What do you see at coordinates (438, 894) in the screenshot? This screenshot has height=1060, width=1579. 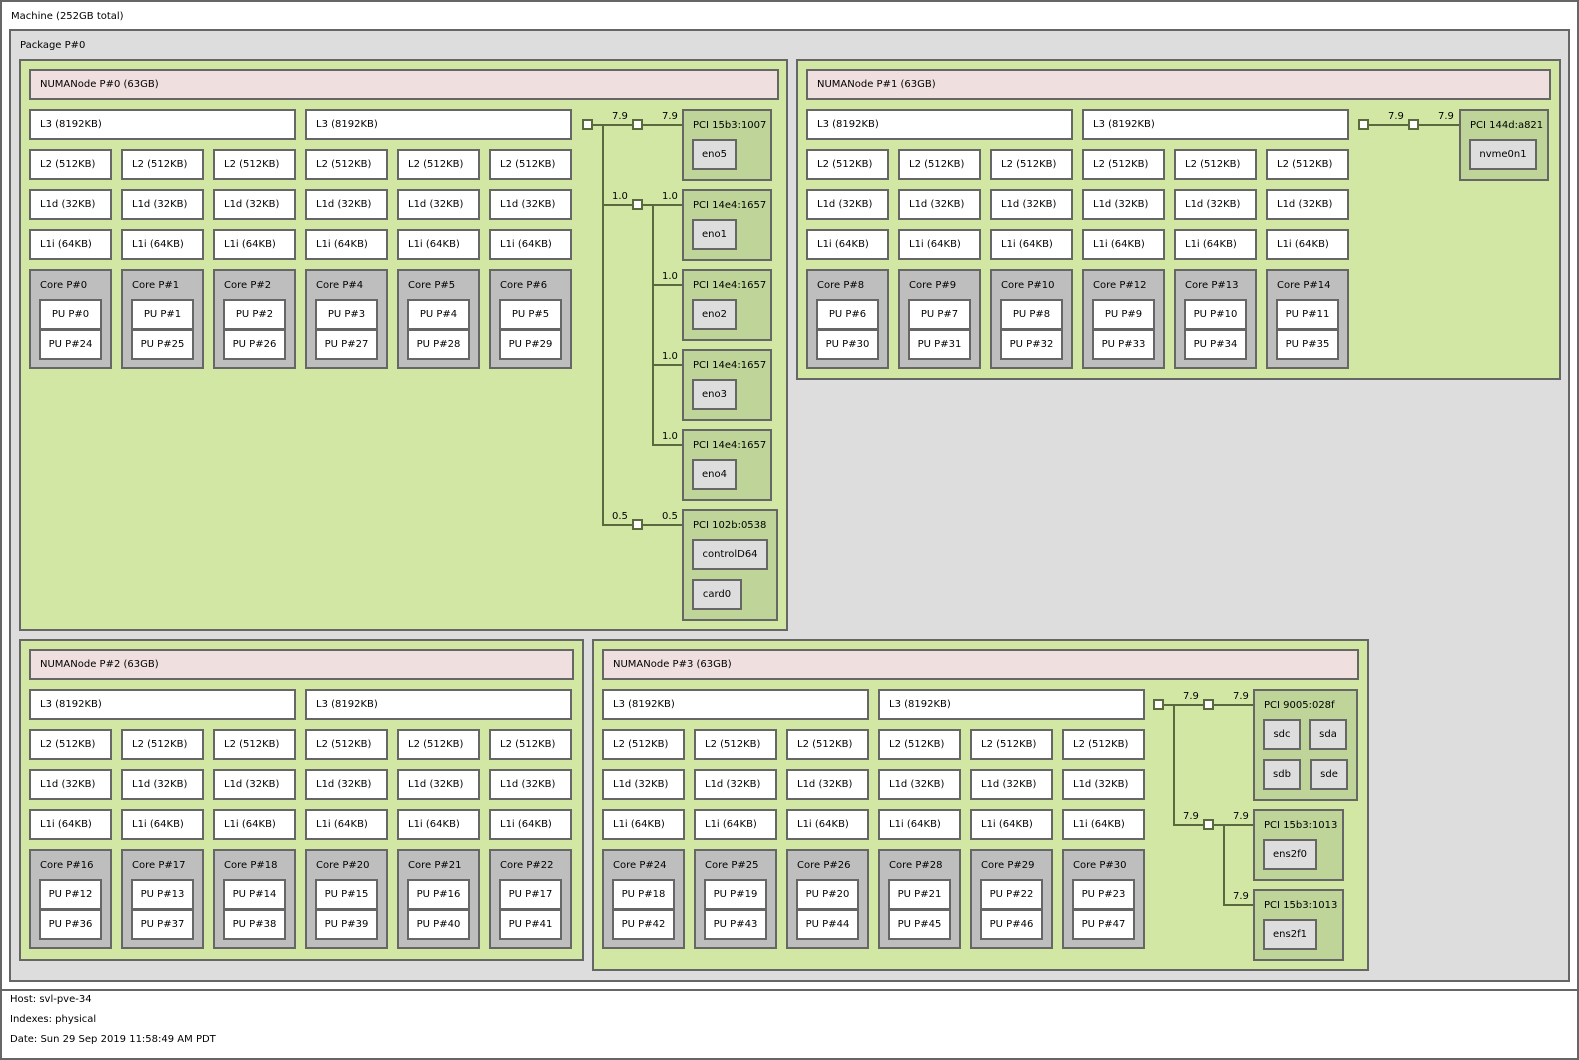 I see `processing-unit: PU P#16` at bounding box center [438, 894].